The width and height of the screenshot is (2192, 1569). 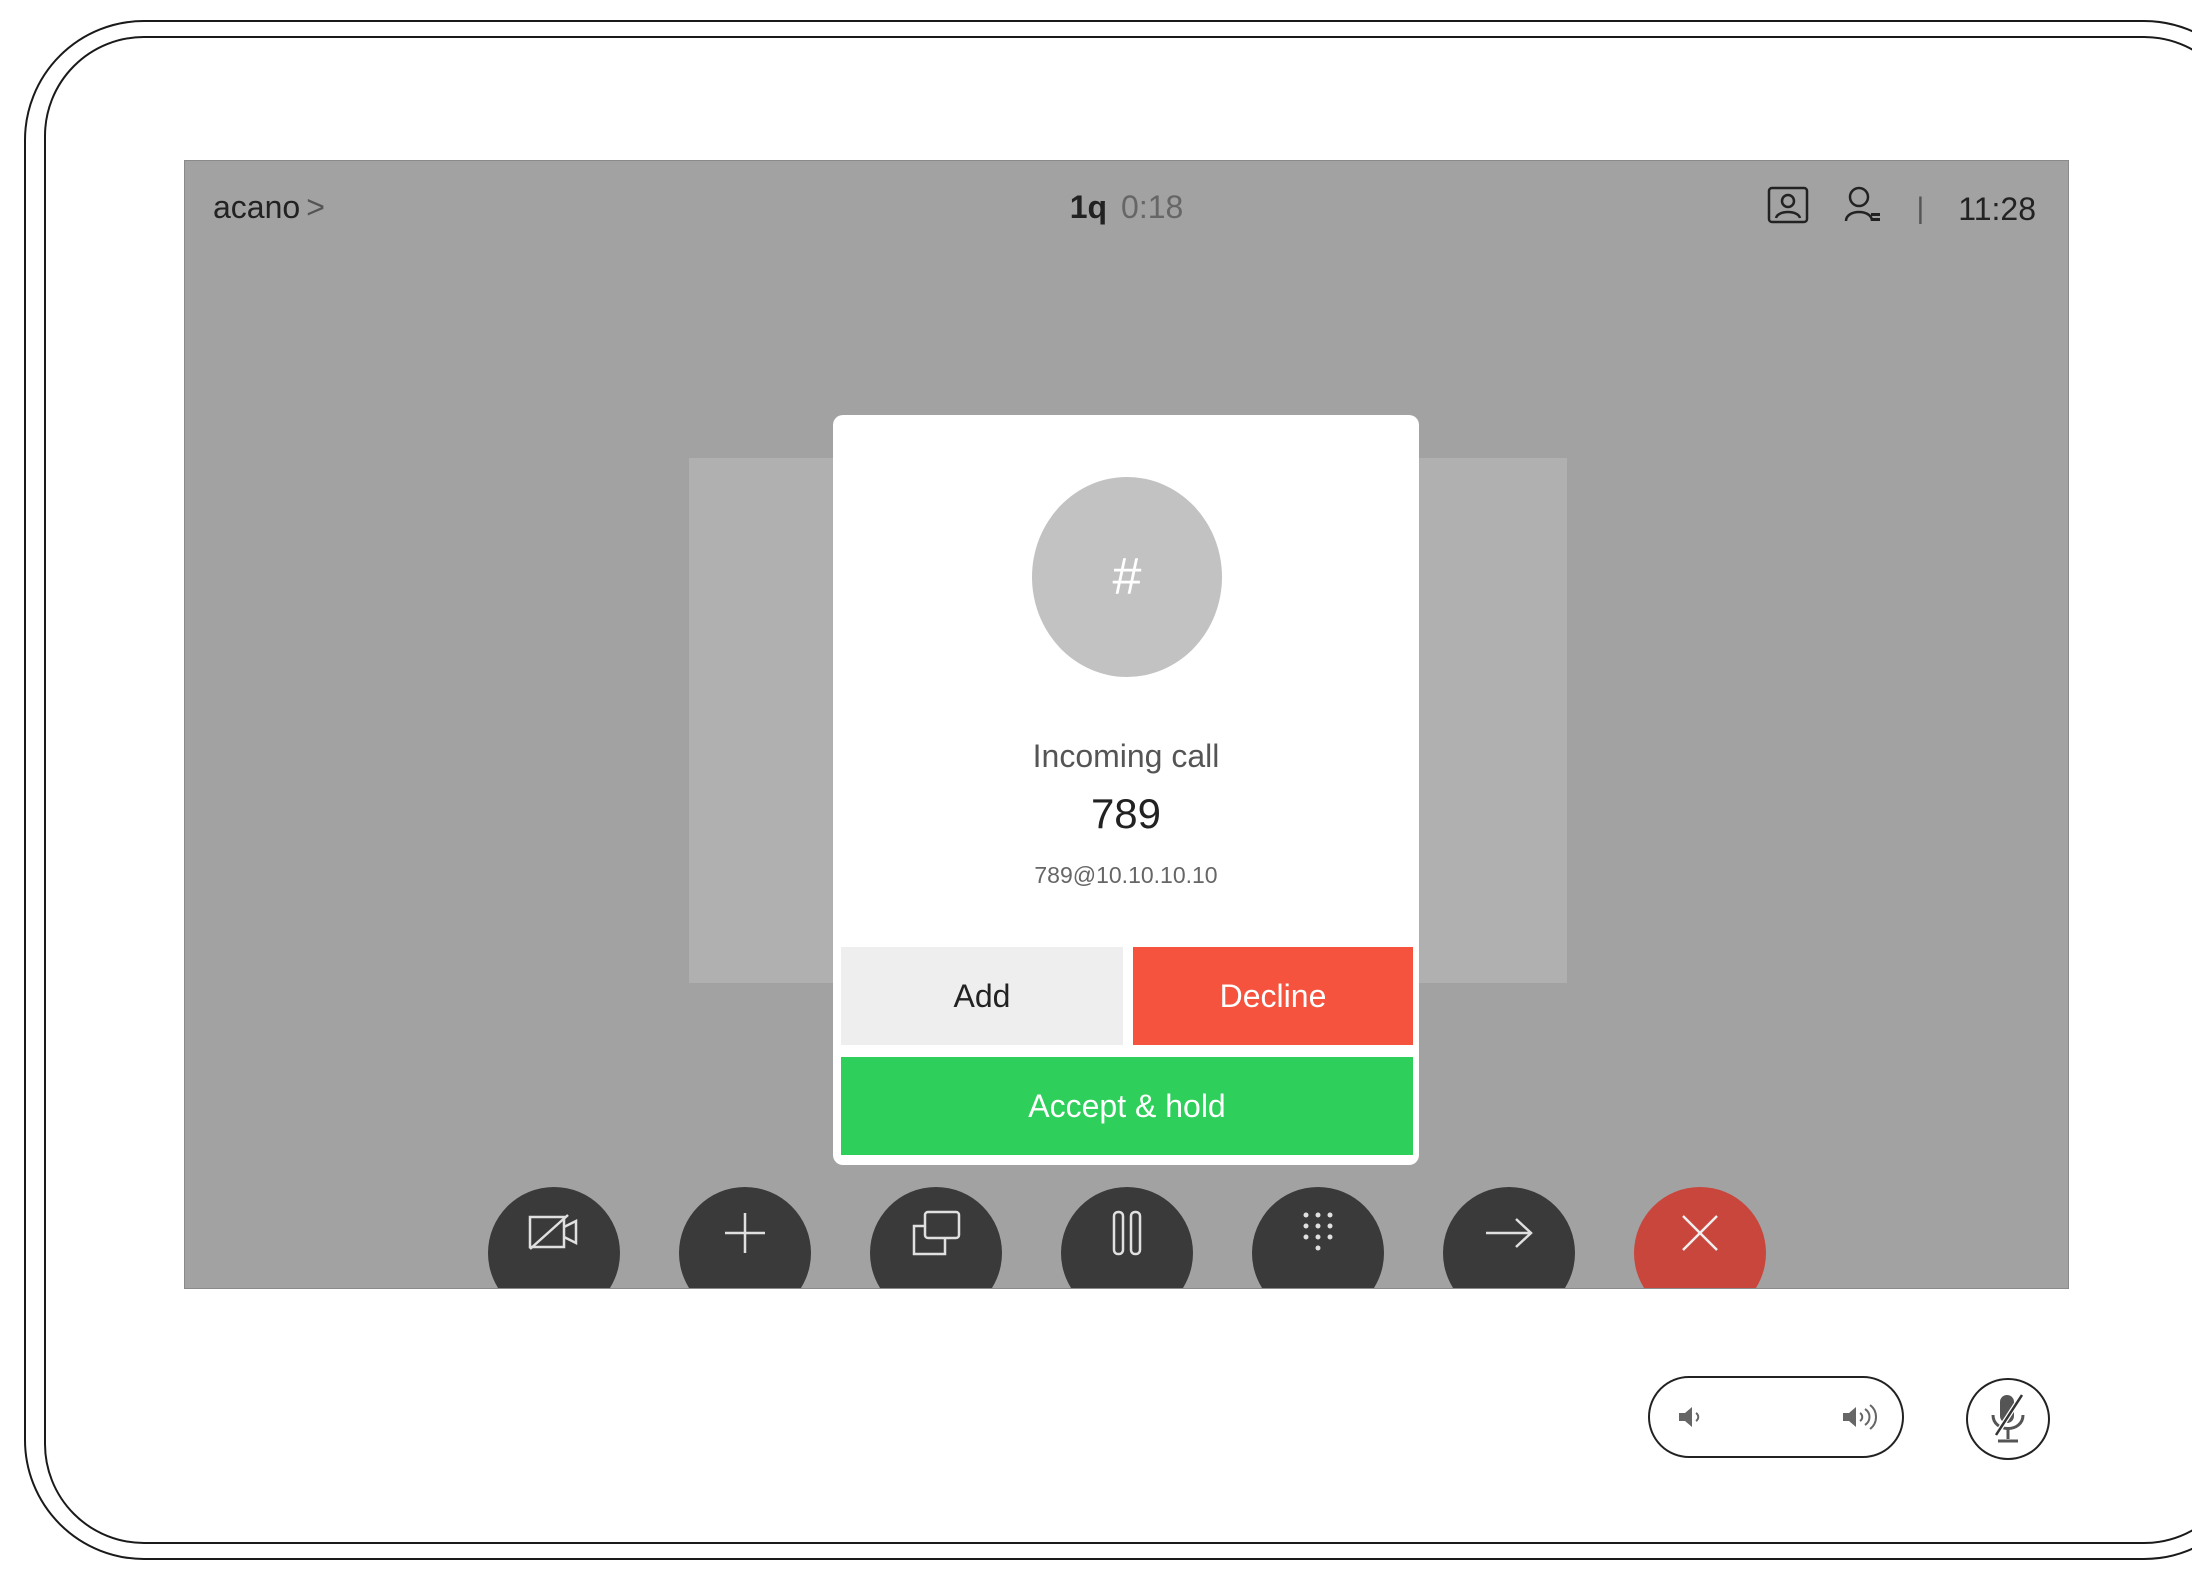 I want to click on keypad-button, so click(x=1318, y=1237).